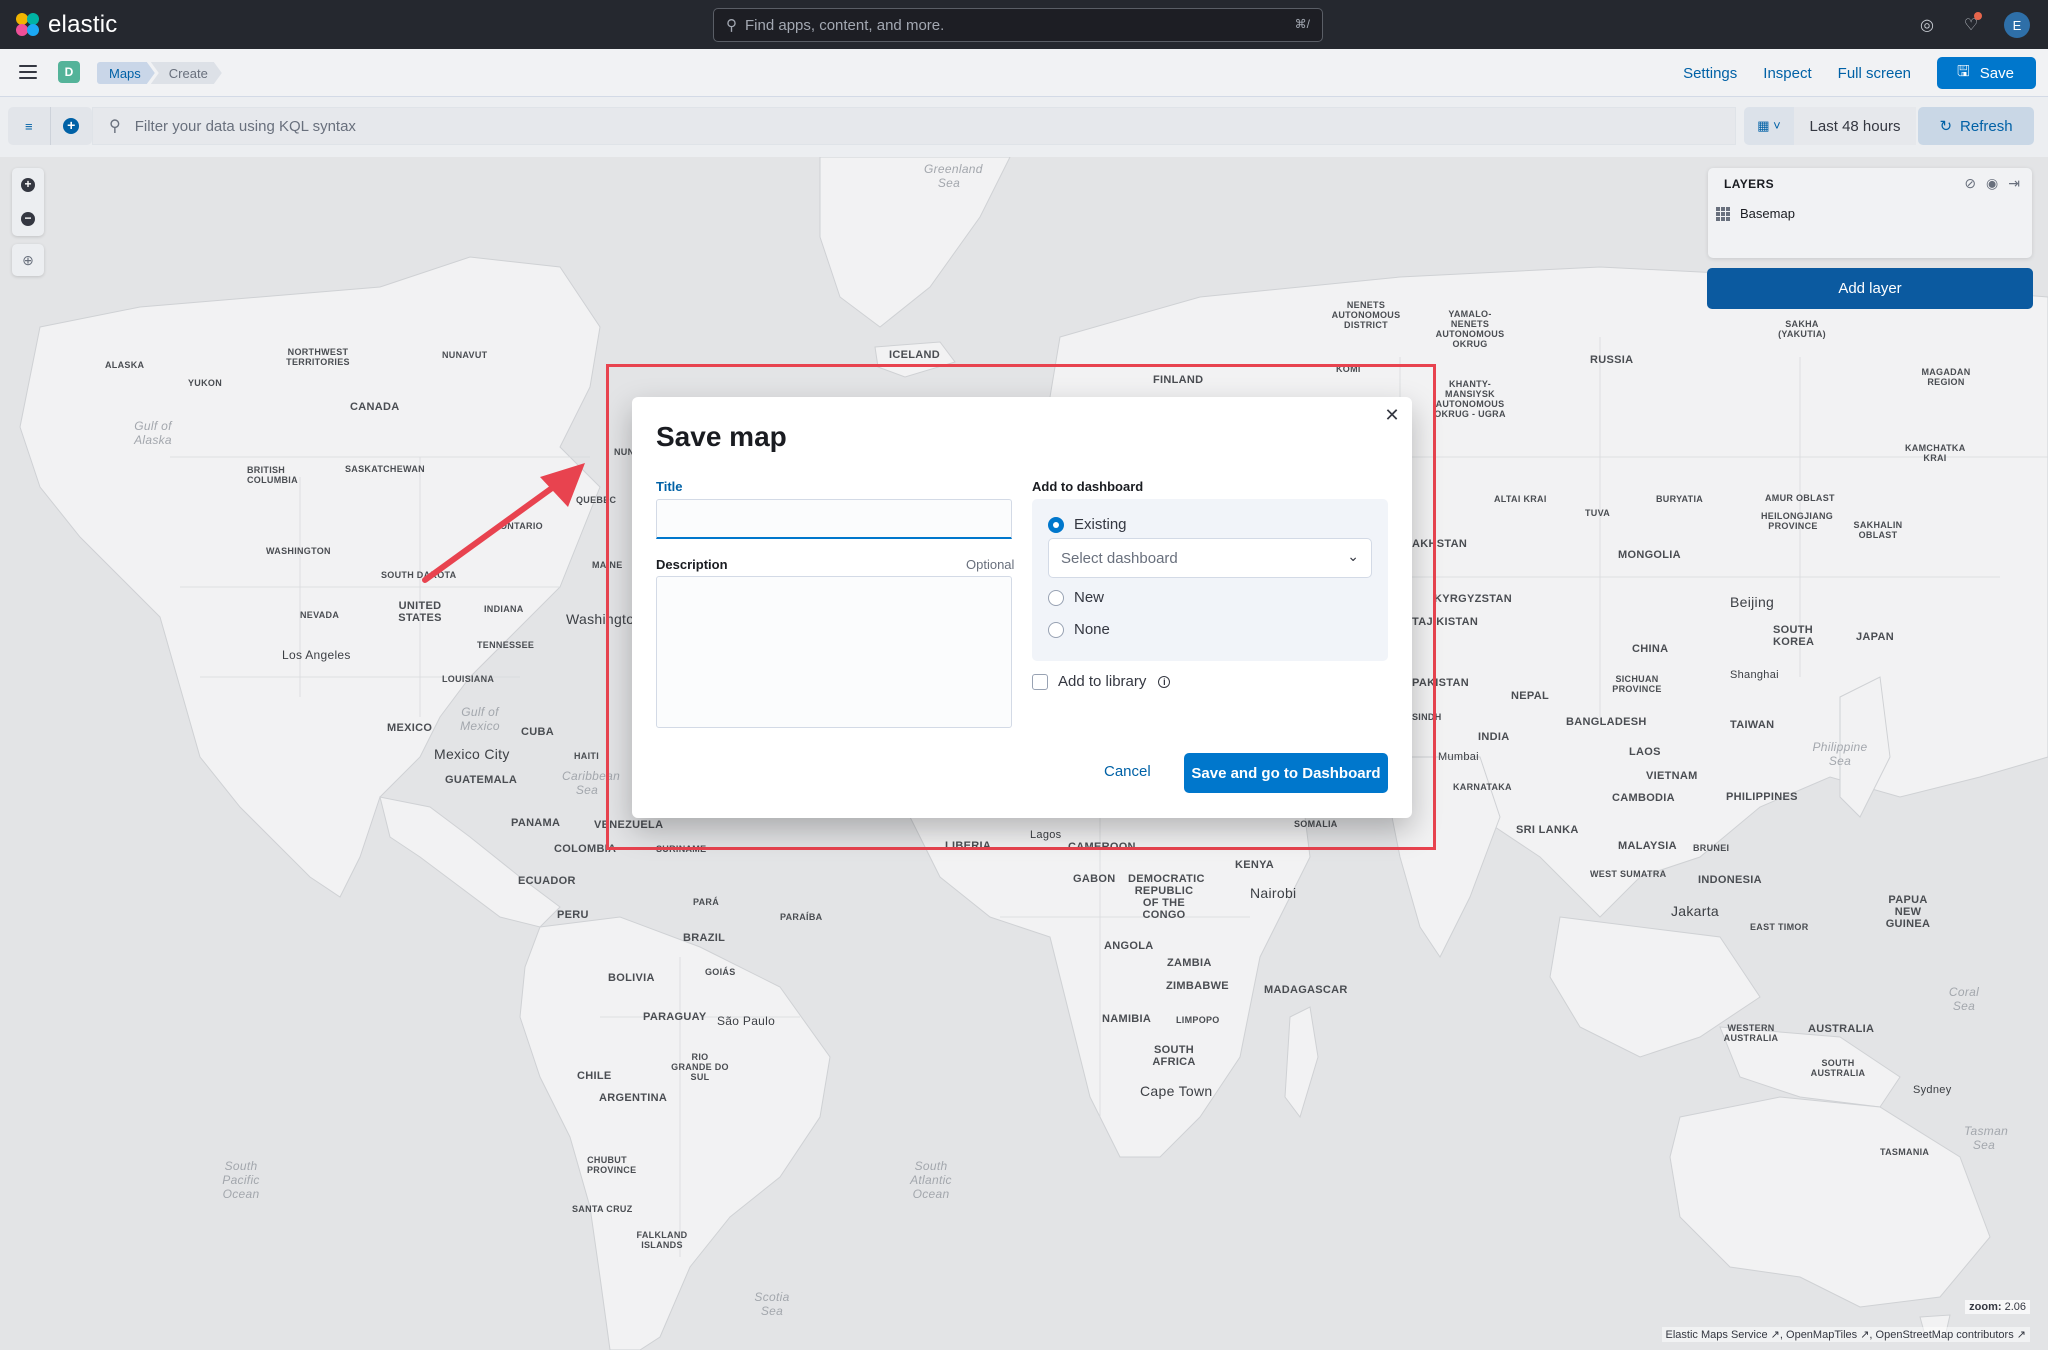 The width and height of the screenshot is (2048, 1350). I want to click on map-label: TASMANIA, so click(1905, 1152).